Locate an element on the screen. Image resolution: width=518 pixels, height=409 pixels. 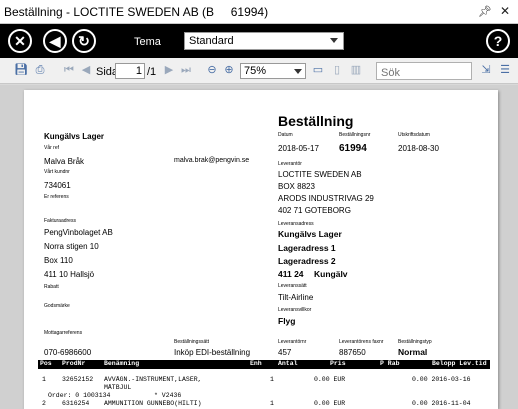
mottagare-label: Mottagarreferens is located at coordinates (63, 333).